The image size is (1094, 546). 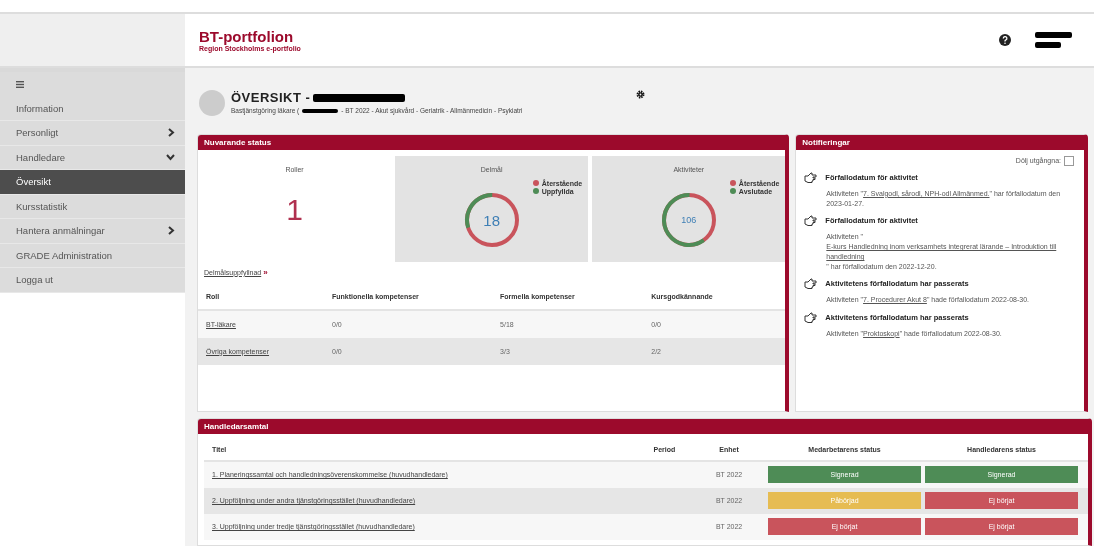 I want to click on logo-title: BT-portfolion, so click(x=250, y=36).